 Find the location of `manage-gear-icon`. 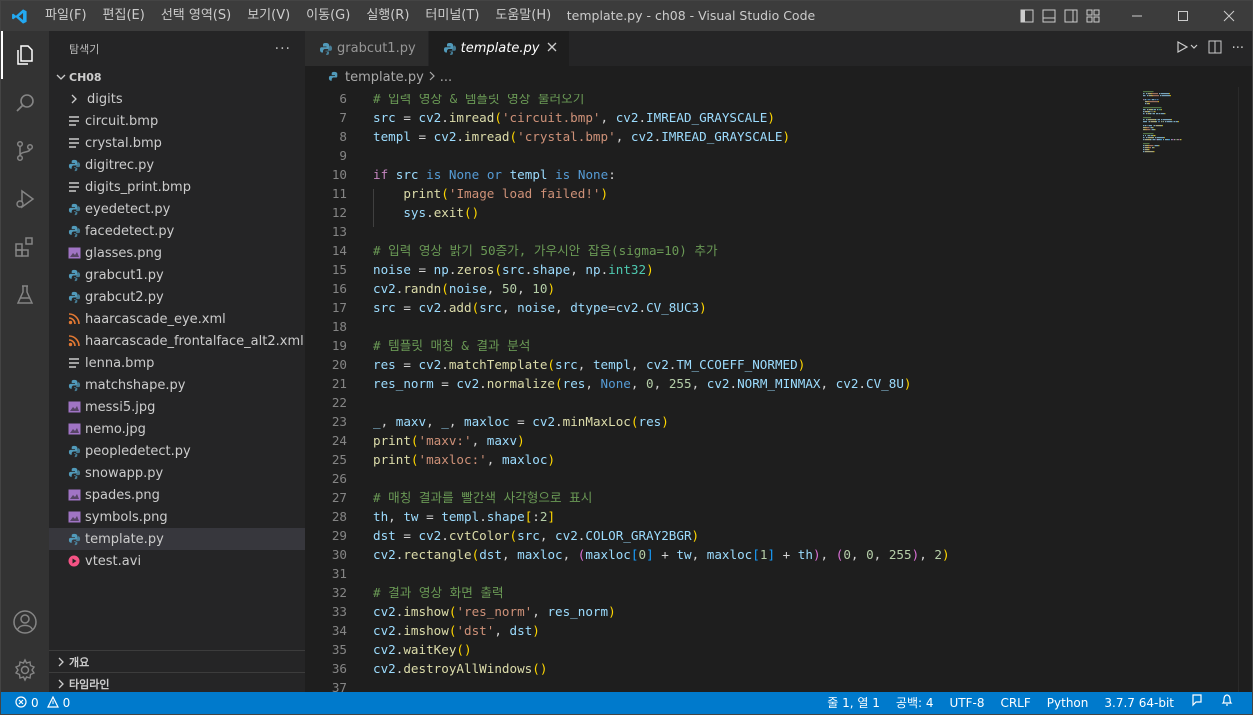

manage-gear-icon is located at coordinates (25, 670).